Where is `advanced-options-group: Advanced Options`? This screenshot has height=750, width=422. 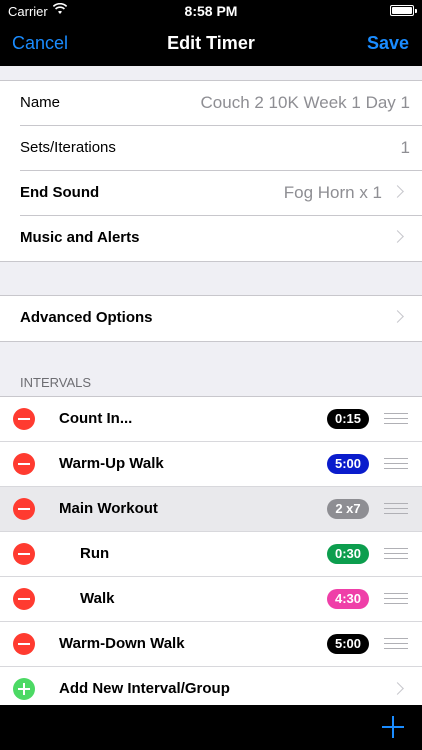 advanced-options-group: Advanced Options is located at coordinates (211, 318).